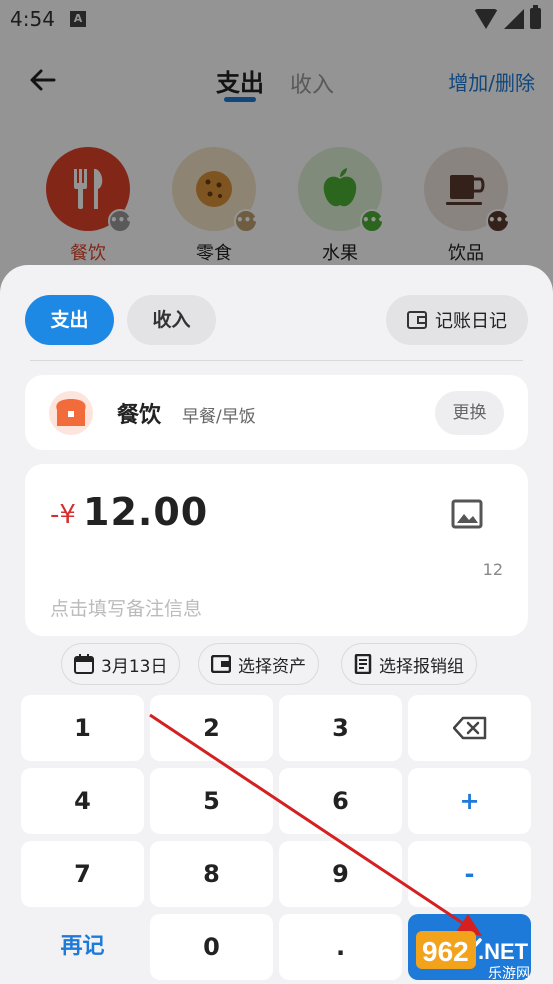 The height and width of the screenshot is (984, 553). What do you see at coordinates (272, 666) in the screenshot?
I see `asset-chip-label: 选择资产` at bounding box center [272, 666].